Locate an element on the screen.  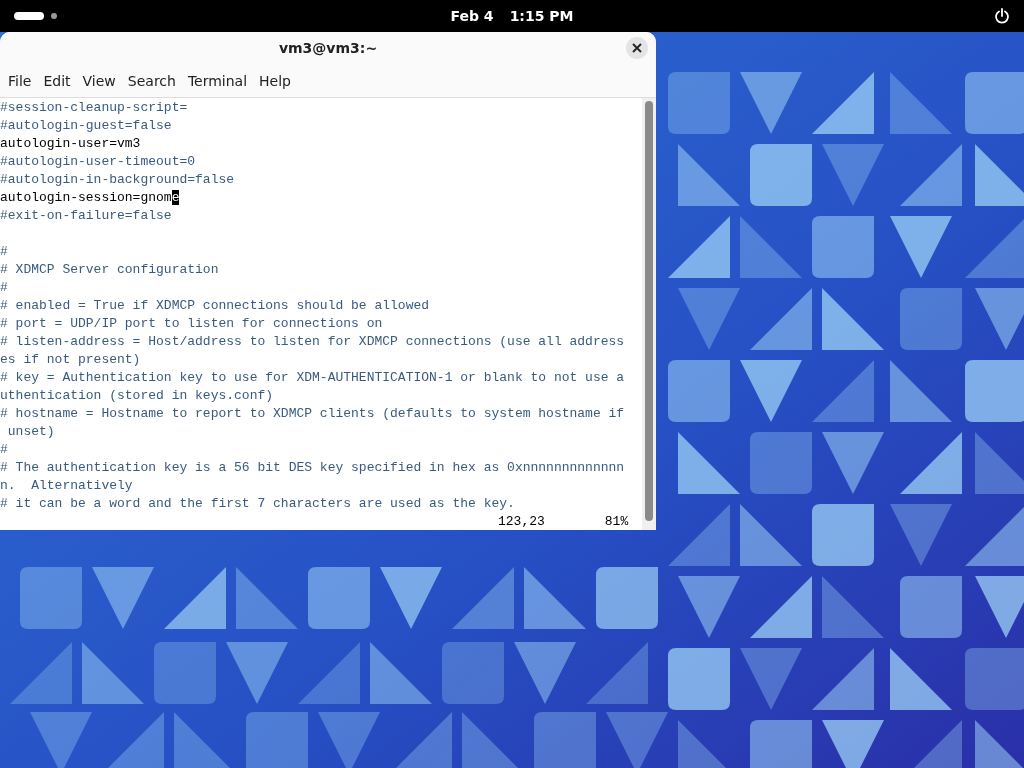
menu-item: Help is located at coordinates (275, 80).